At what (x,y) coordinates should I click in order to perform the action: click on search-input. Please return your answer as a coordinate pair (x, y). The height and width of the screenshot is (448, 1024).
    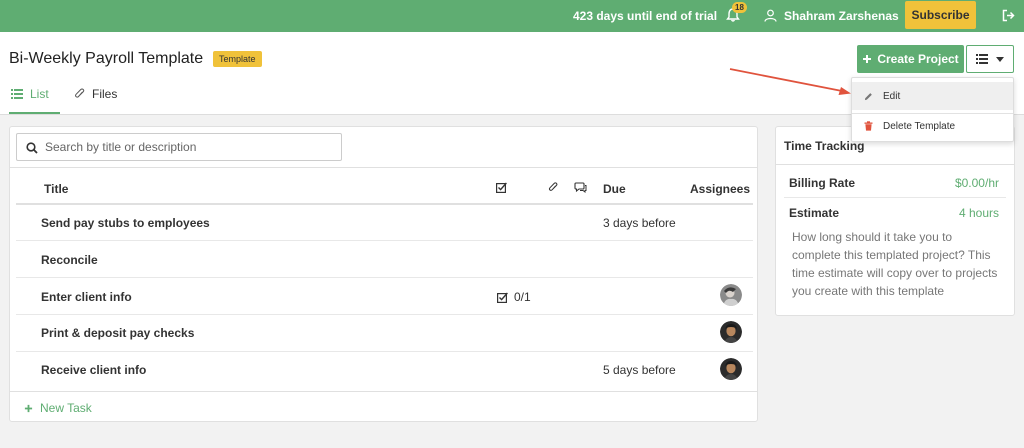
    Looking at the image, I should click on (190, 147).